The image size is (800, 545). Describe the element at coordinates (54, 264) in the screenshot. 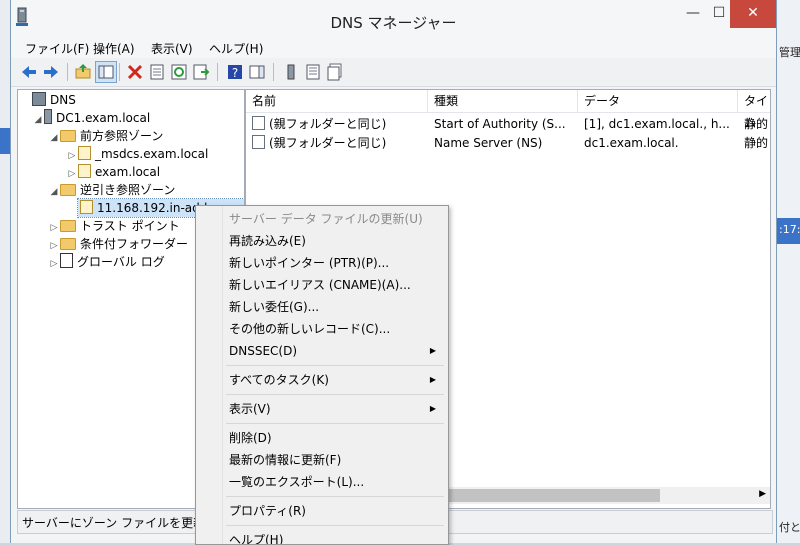

I see `expand-icon: ▷` at that location.